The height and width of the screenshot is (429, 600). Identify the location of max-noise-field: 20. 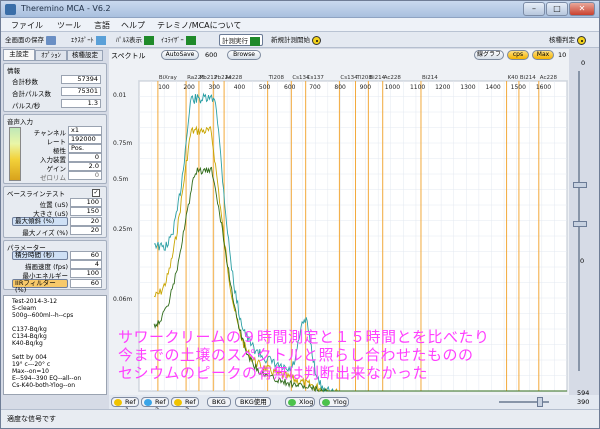
(86, 230).